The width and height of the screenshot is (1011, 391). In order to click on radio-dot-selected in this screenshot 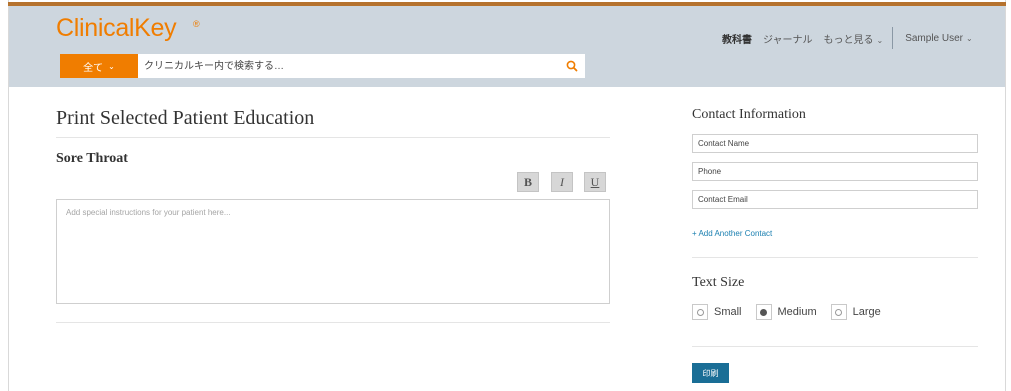, I will do `click(764, 312)`.